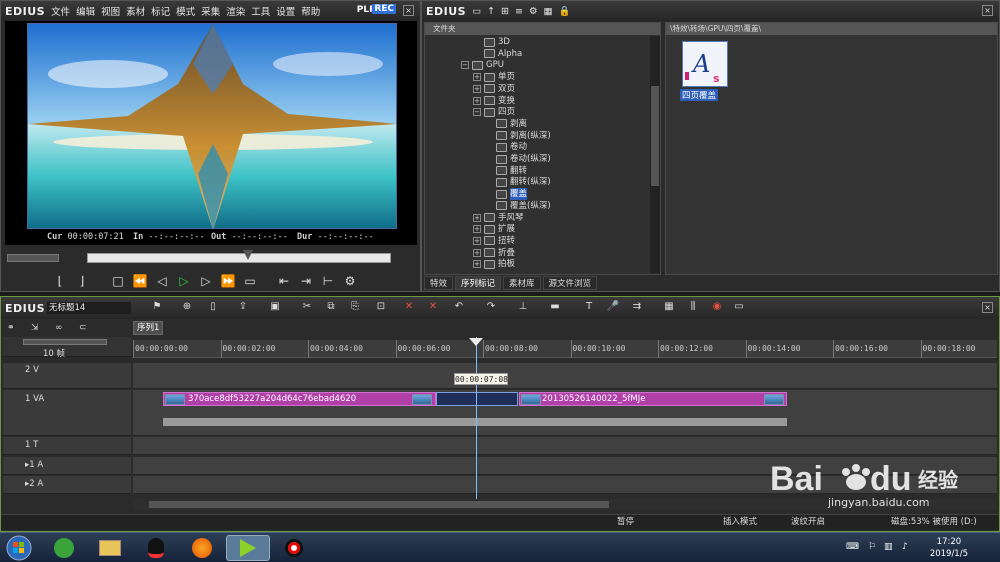  What do you see at coordinates (299, 399) in the screenshot?
I see `clip-a: 370ace8df53227a204d64c76ebad4620` at bounding box center [299, 399].